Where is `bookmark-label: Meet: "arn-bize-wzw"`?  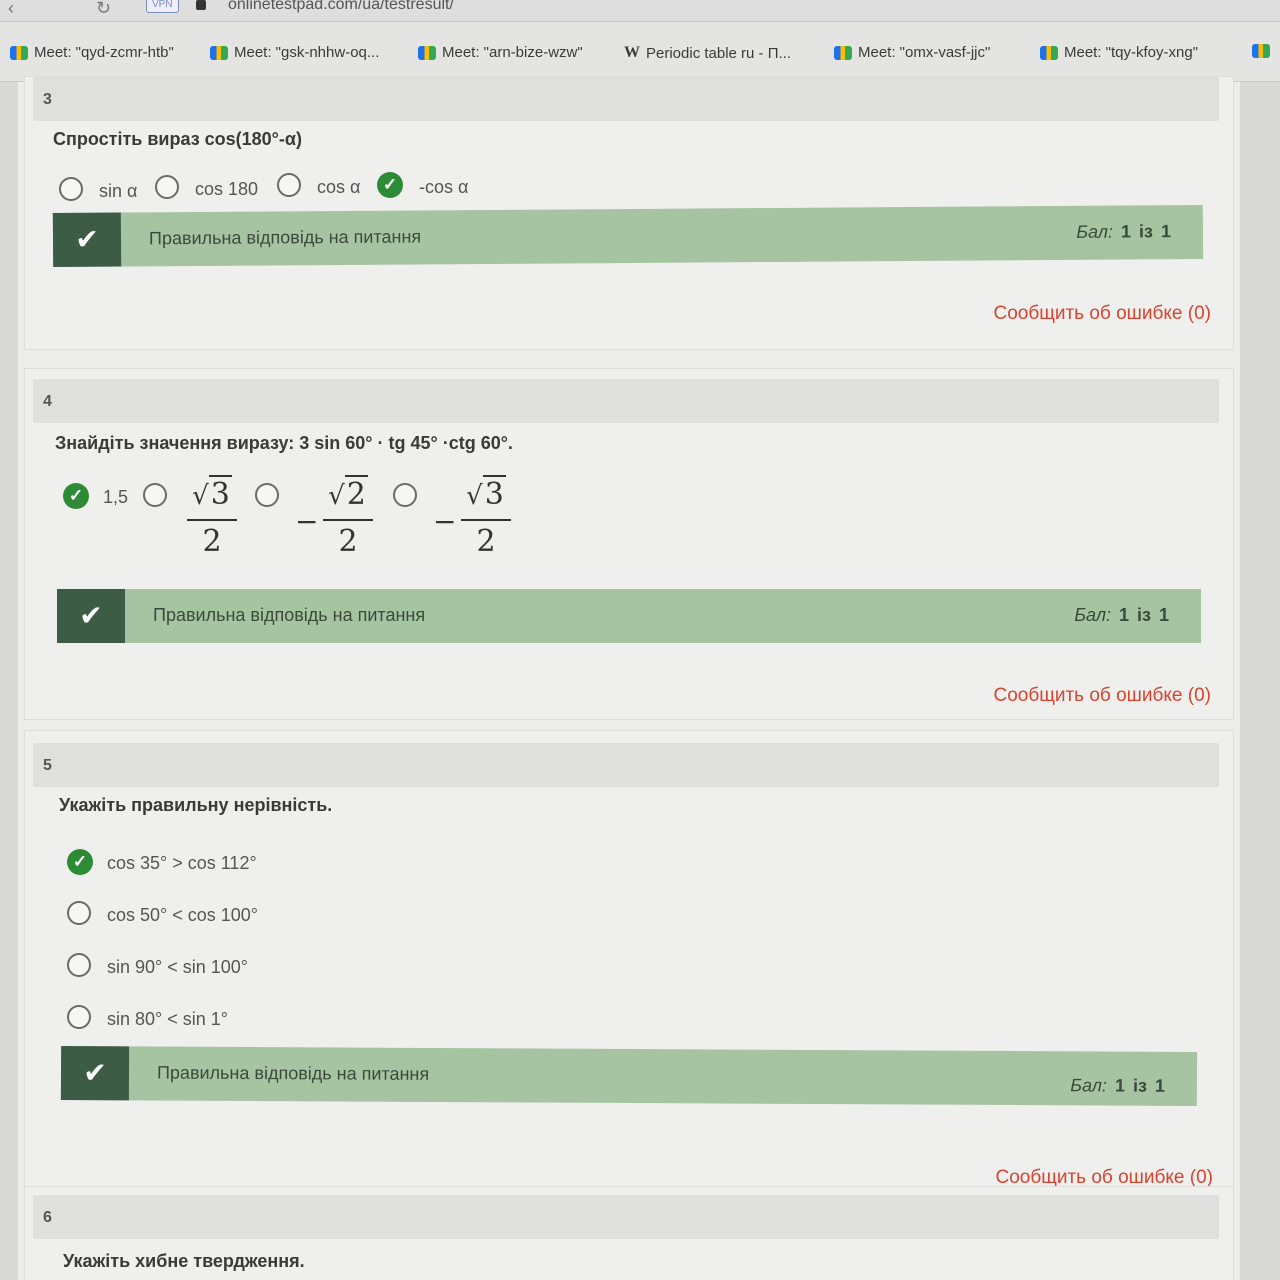
bookmark-label: Meet: "arn-bize-wzw" is located at coordinates (512, 52).